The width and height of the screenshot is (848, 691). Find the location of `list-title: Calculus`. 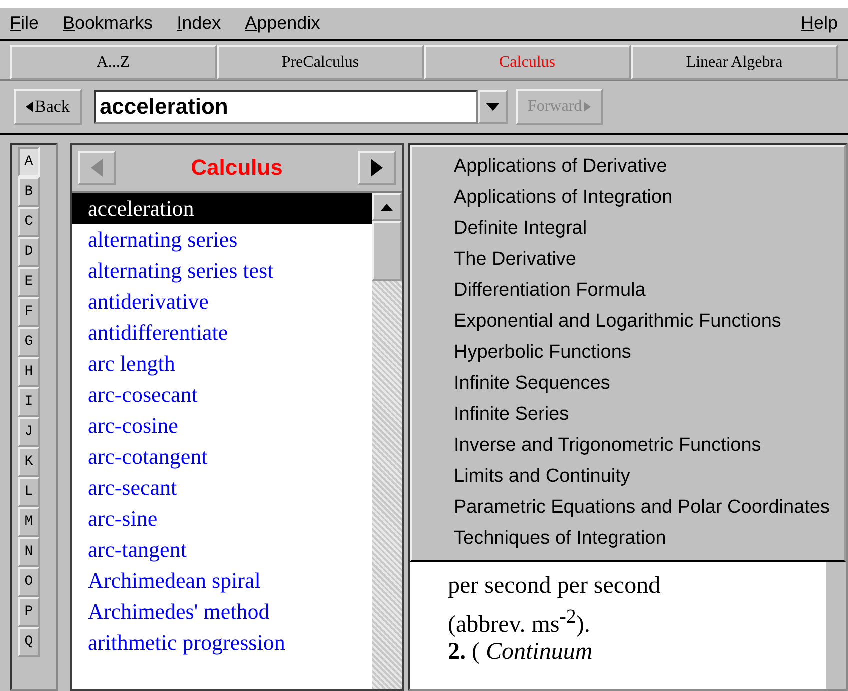

list-title: Calculus is located at coordinates (237, 168).